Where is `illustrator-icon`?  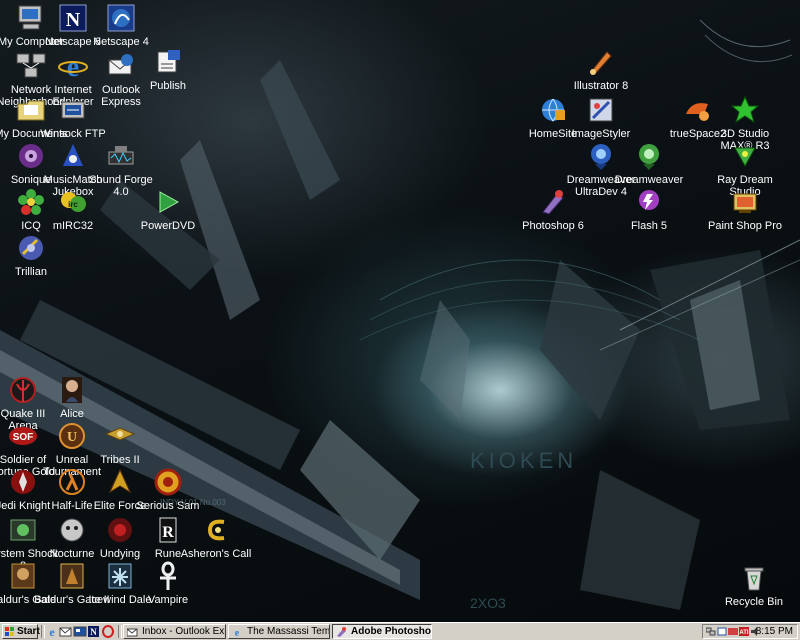 illustrator-icon is located at coordinates (601, 63).